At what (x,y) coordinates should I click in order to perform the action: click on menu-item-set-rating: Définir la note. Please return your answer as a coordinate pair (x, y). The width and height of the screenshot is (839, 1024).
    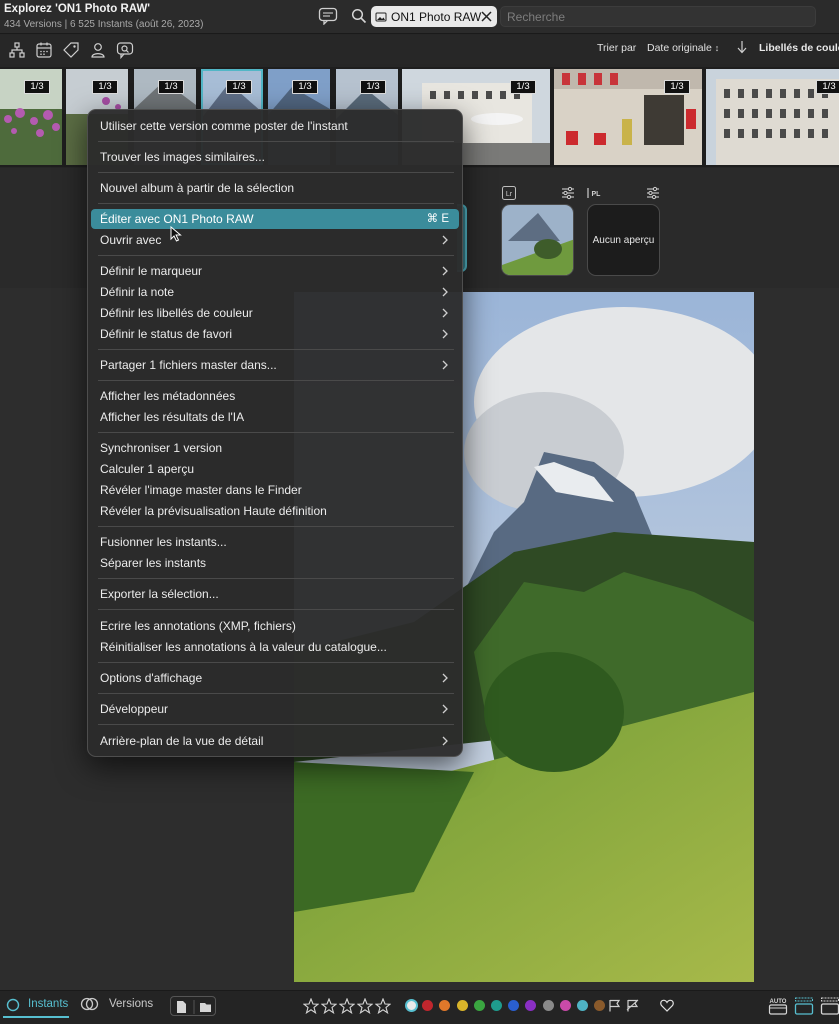
    Looking at the image, I should click on (275, 292).